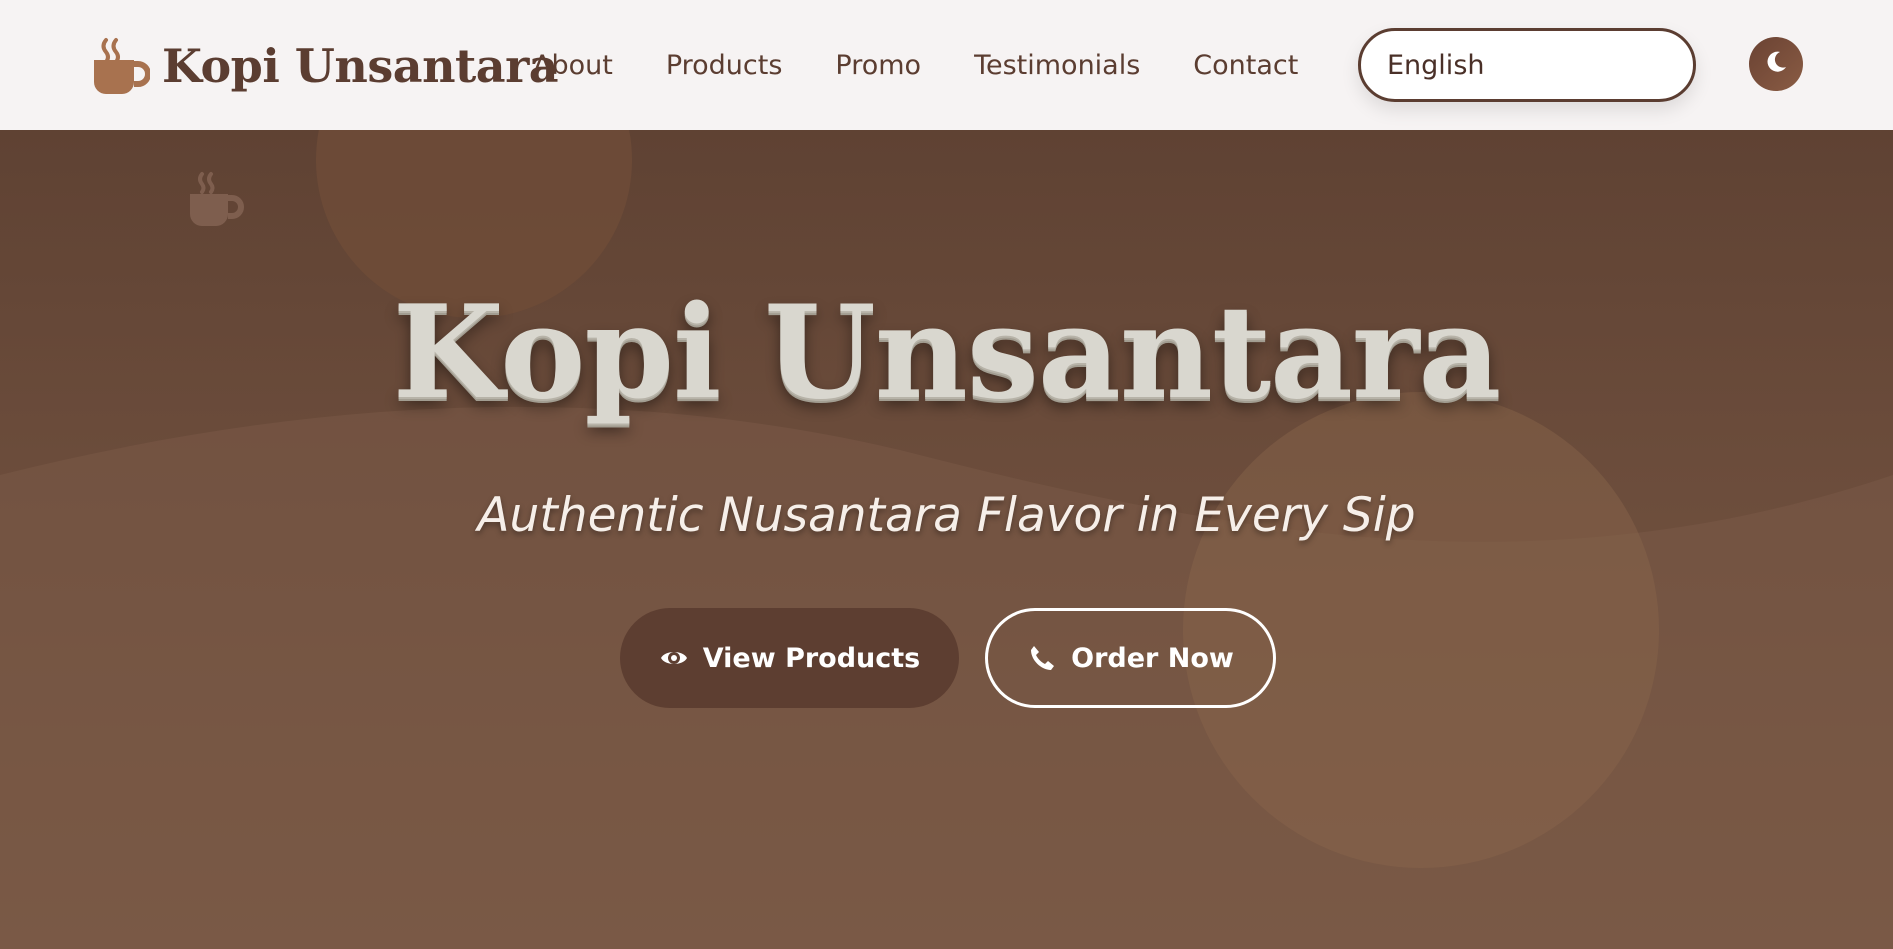 The image size is (1893, 949). I want to click on order-now-button: Order Now, so click(1130, 658).